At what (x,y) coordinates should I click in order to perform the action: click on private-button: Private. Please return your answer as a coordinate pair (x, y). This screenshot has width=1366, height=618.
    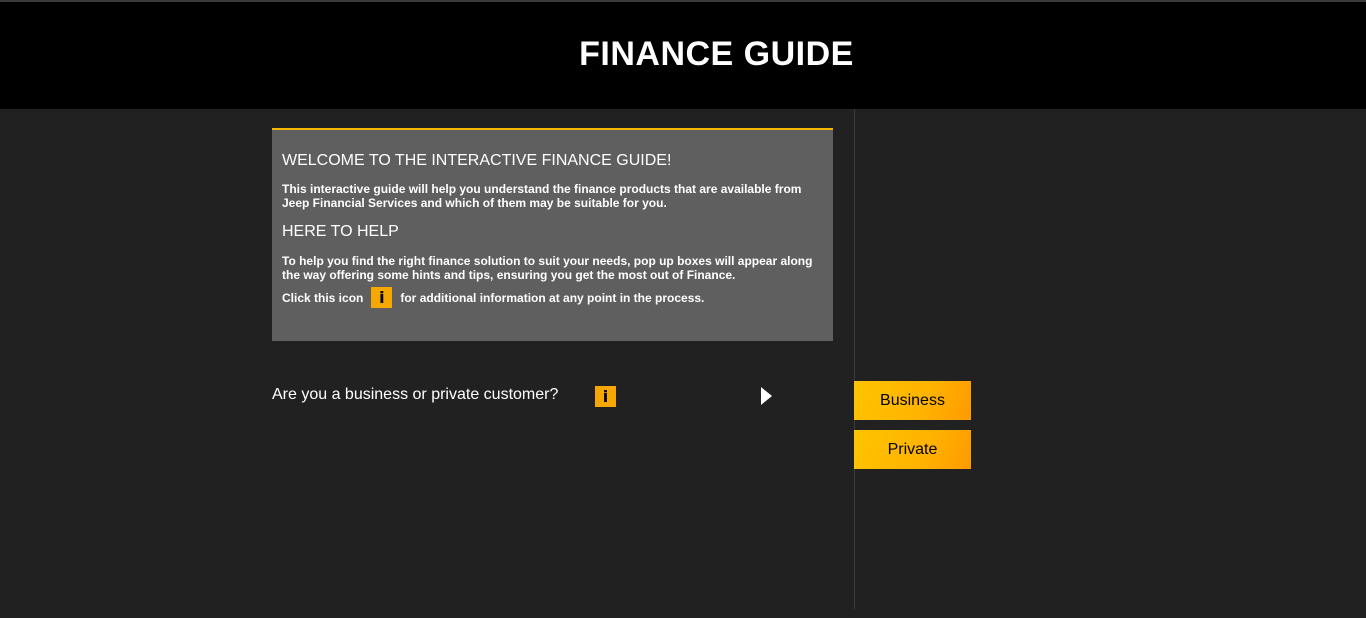
    Looking at the image, I should click on (912, 449).